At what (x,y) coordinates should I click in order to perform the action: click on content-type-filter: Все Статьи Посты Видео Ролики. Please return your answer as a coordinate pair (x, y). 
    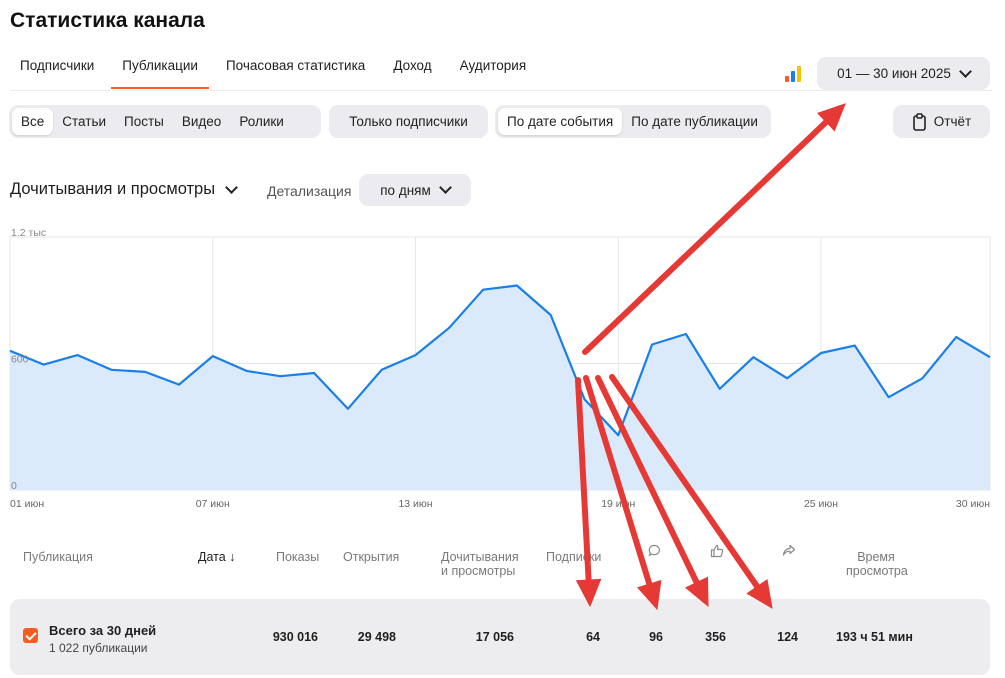
    Looking at the image, I should click on (165, 121).